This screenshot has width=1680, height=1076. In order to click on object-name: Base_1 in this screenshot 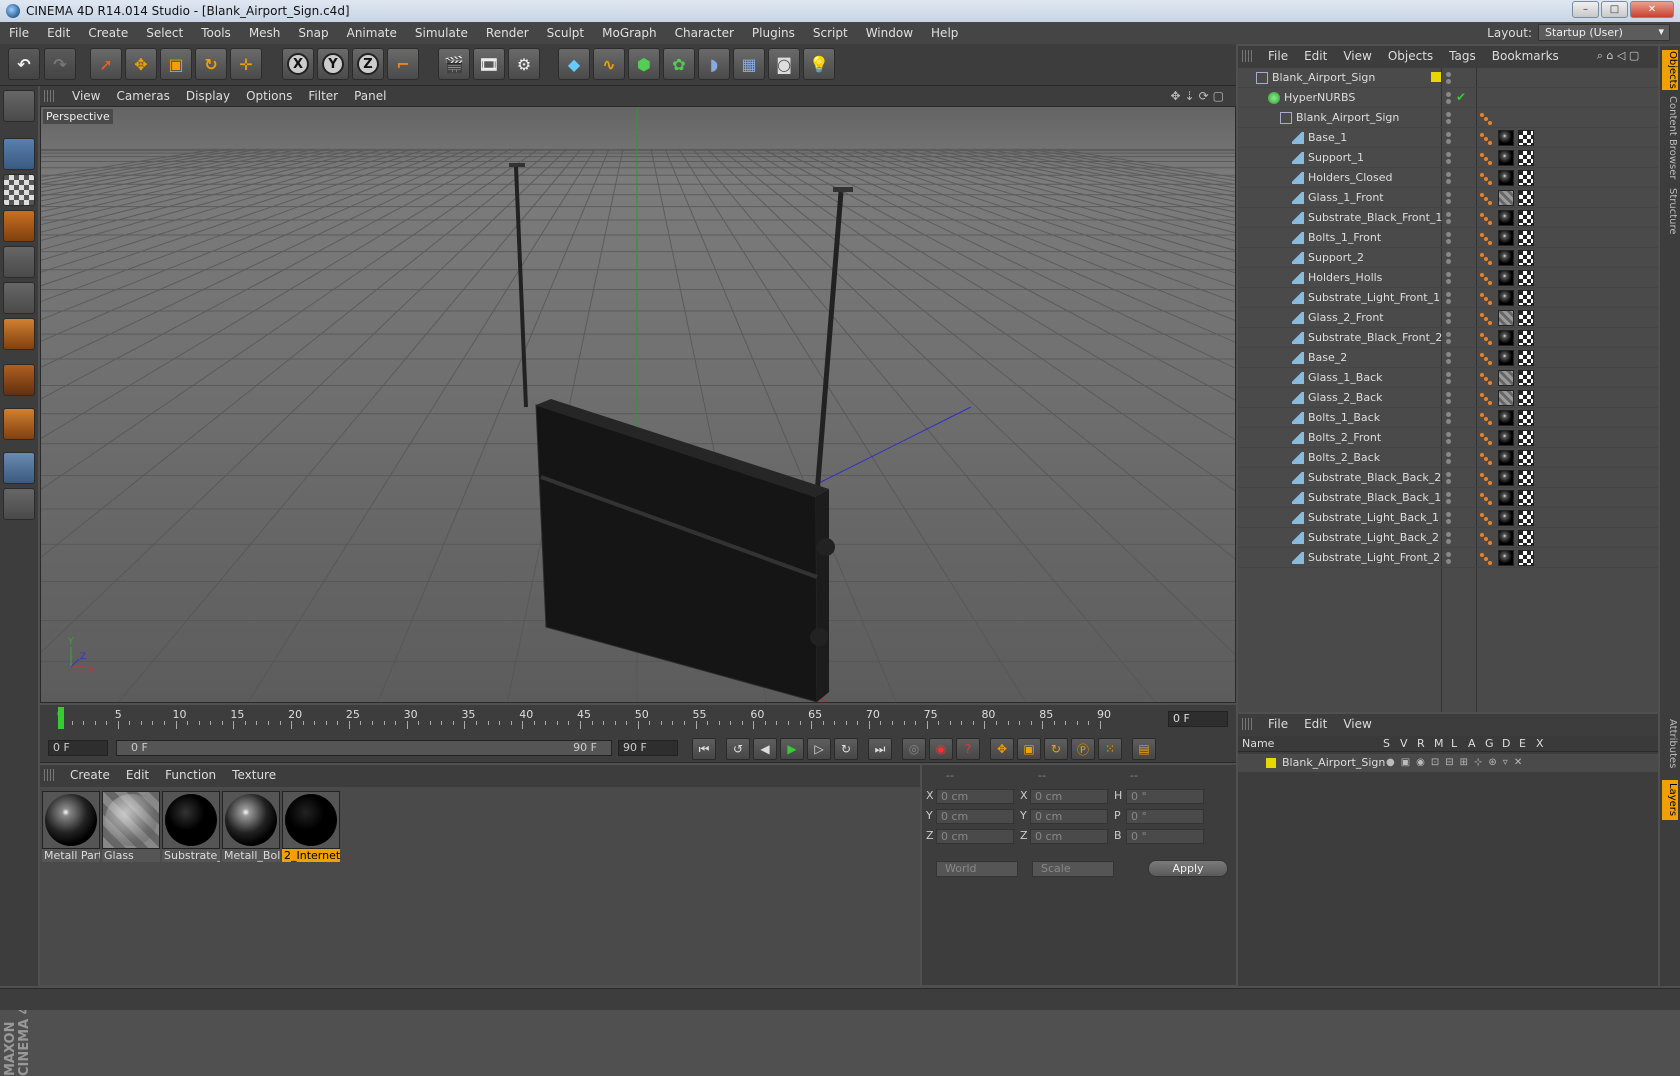, I will do `click(1327, 137)`.